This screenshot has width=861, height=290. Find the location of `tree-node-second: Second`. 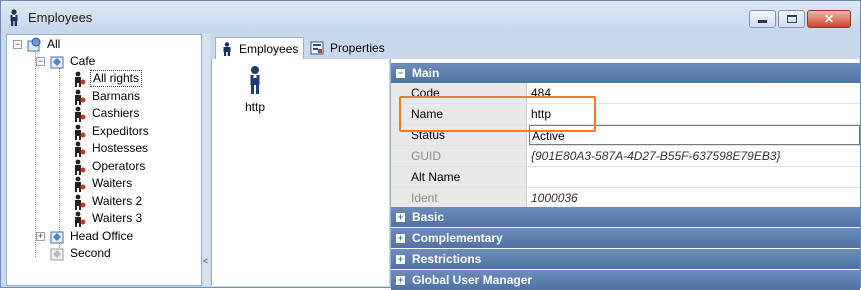

tree-node-second: Second is located at coordinates (81, 253).